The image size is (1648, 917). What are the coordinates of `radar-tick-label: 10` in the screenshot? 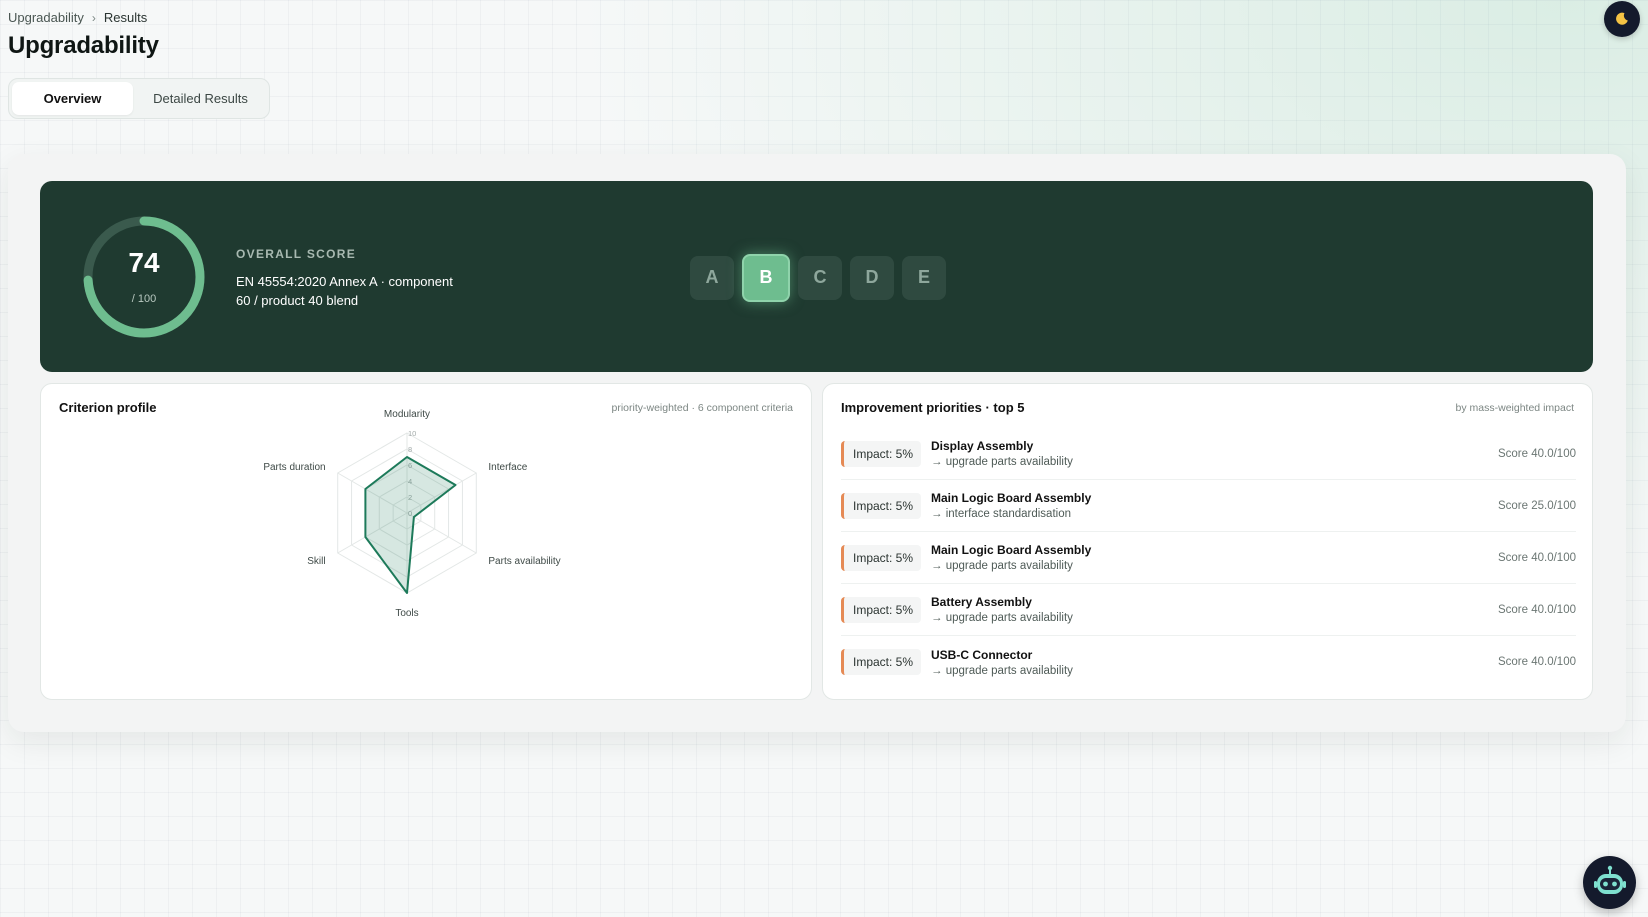 It's located at (412, 433).